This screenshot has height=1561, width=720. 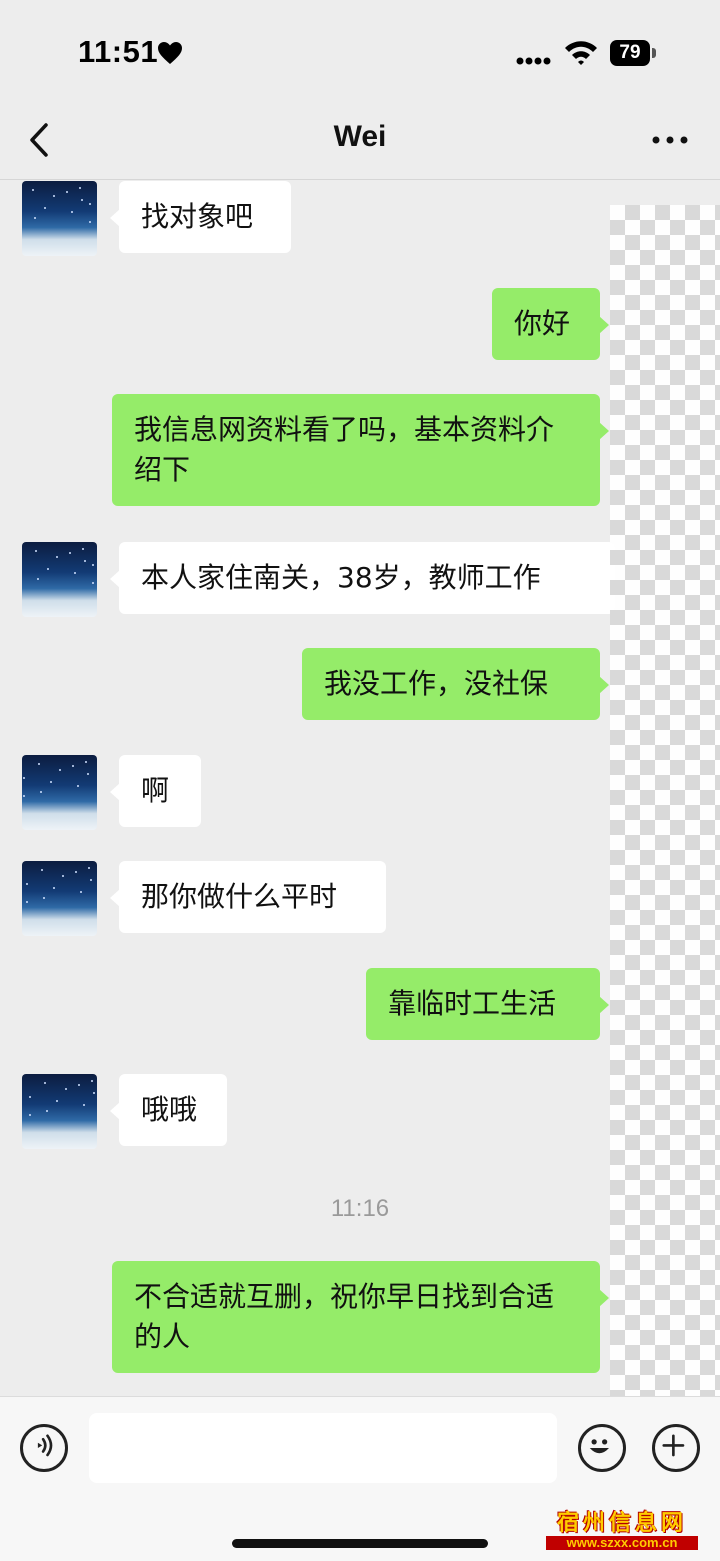 What do you see at coordinates (665, 820) in the screenshot?
I see `privacy-mask` at bounding box center [665, 820].